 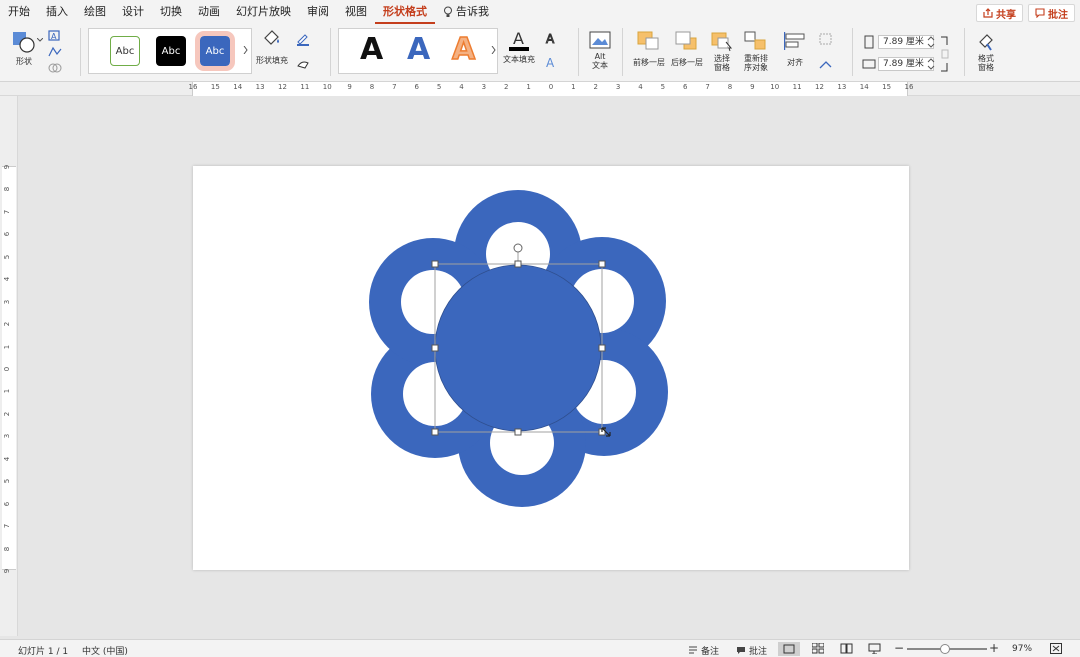 I want to click on bring-forward-button: 前移一层, so click(x=649, y=48).